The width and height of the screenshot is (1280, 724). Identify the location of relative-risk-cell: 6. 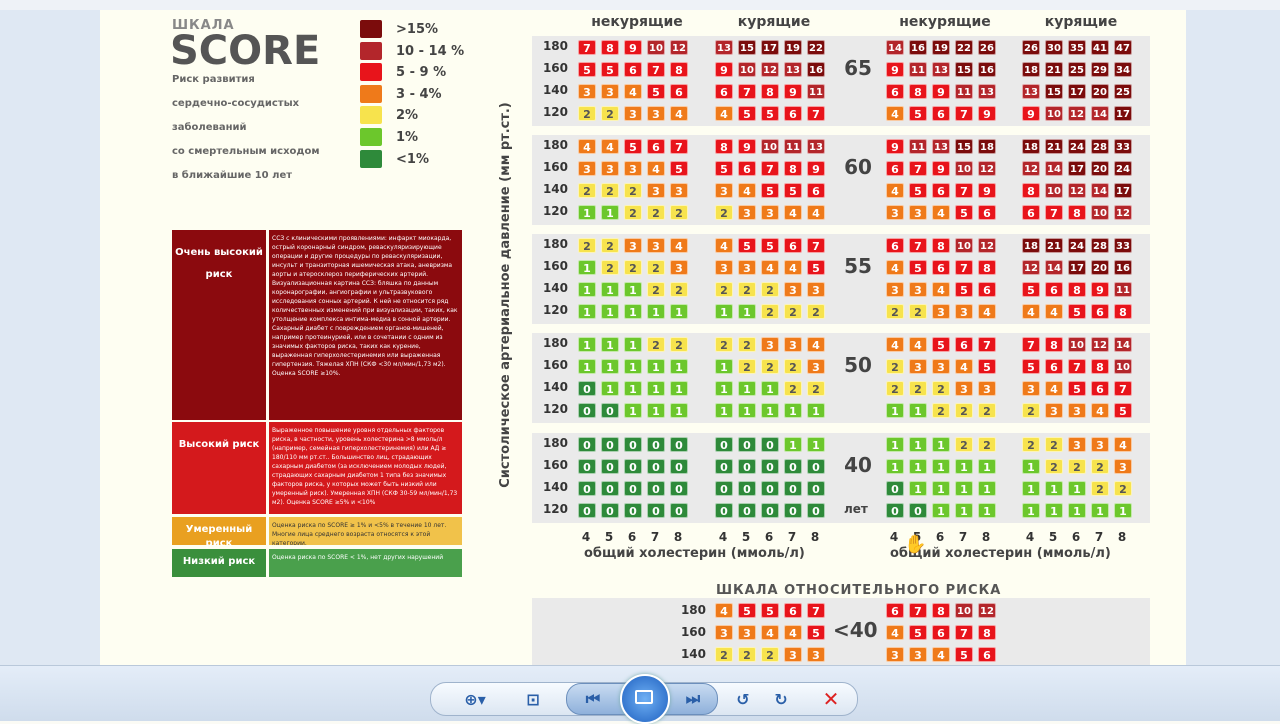
(895, 610).